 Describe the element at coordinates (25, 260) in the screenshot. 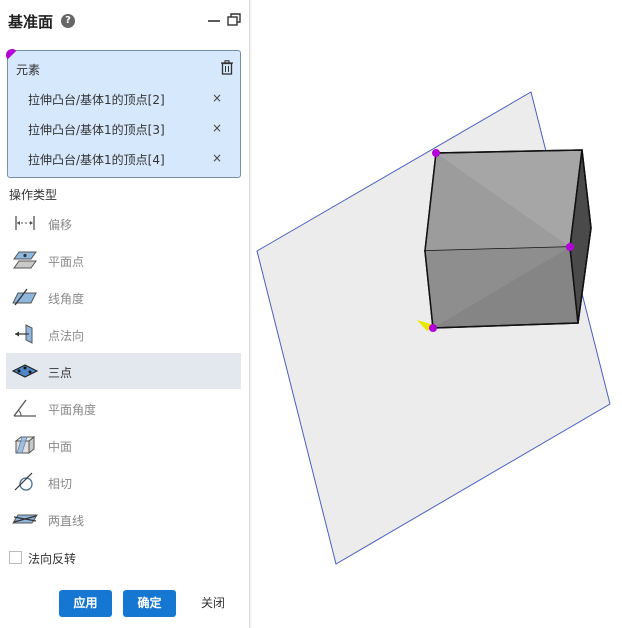

I see `plane-point-icon` at that location.